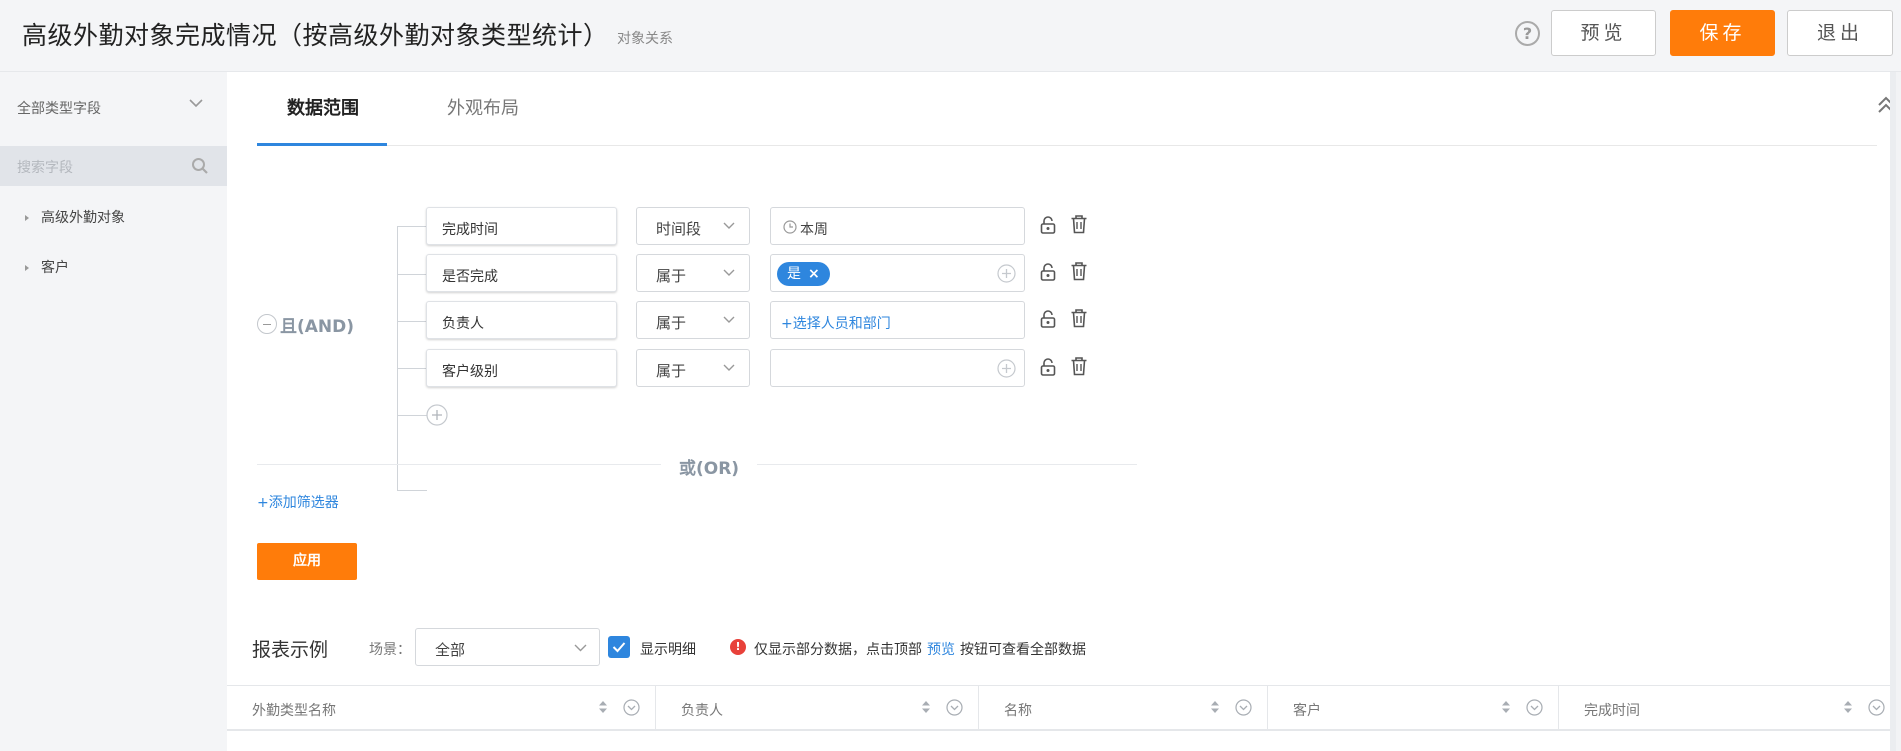 The width and height of the screenshot is (1901, 751). Describe the element at coordinates (668, 650) in the screenshot. I see `show-detail-label: 显示明细` at that location.